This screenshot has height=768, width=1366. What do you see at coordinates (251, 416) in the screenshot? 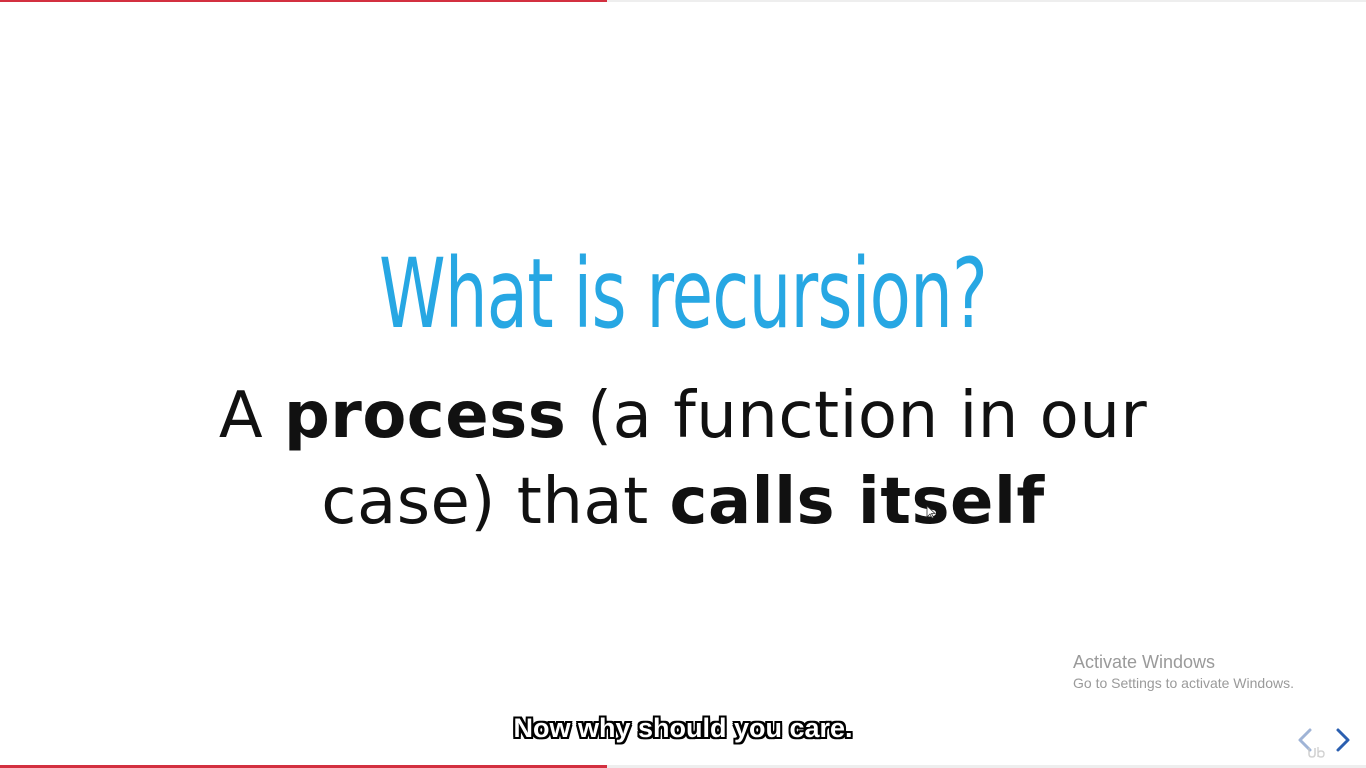
I see `body-text-part-1: A` at bounding box center [251, 416].